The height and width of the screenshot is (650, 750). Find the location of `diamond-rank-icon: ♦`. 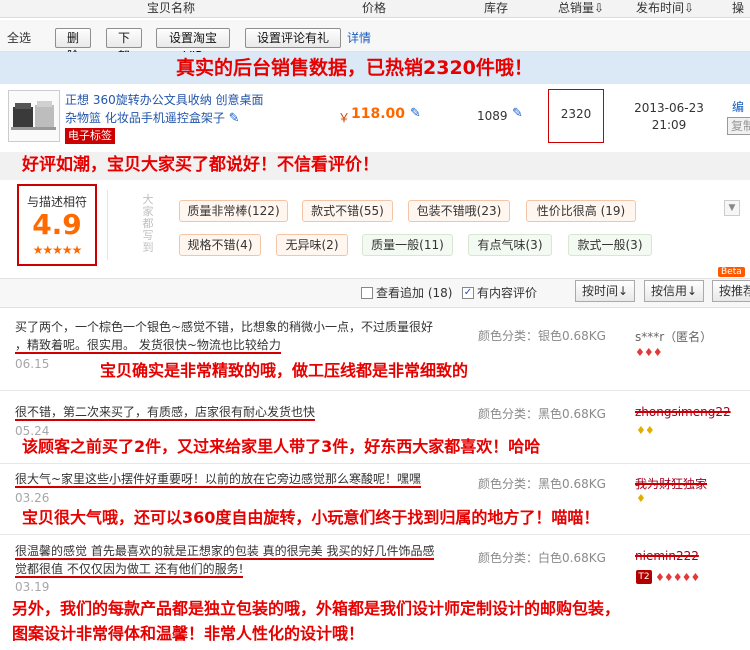

diamond-rank-icon: ♦ is located at coordinates (641, 498).